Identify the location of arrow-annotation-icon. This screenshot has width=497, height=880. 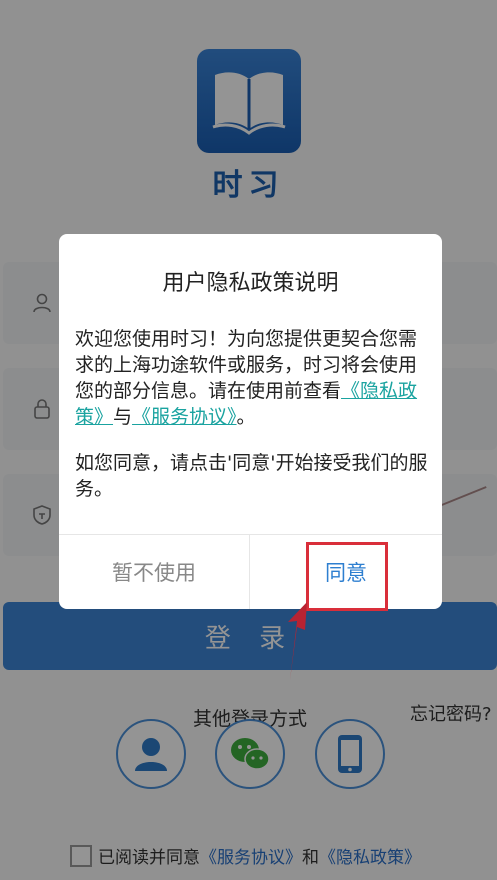
(297, 641).